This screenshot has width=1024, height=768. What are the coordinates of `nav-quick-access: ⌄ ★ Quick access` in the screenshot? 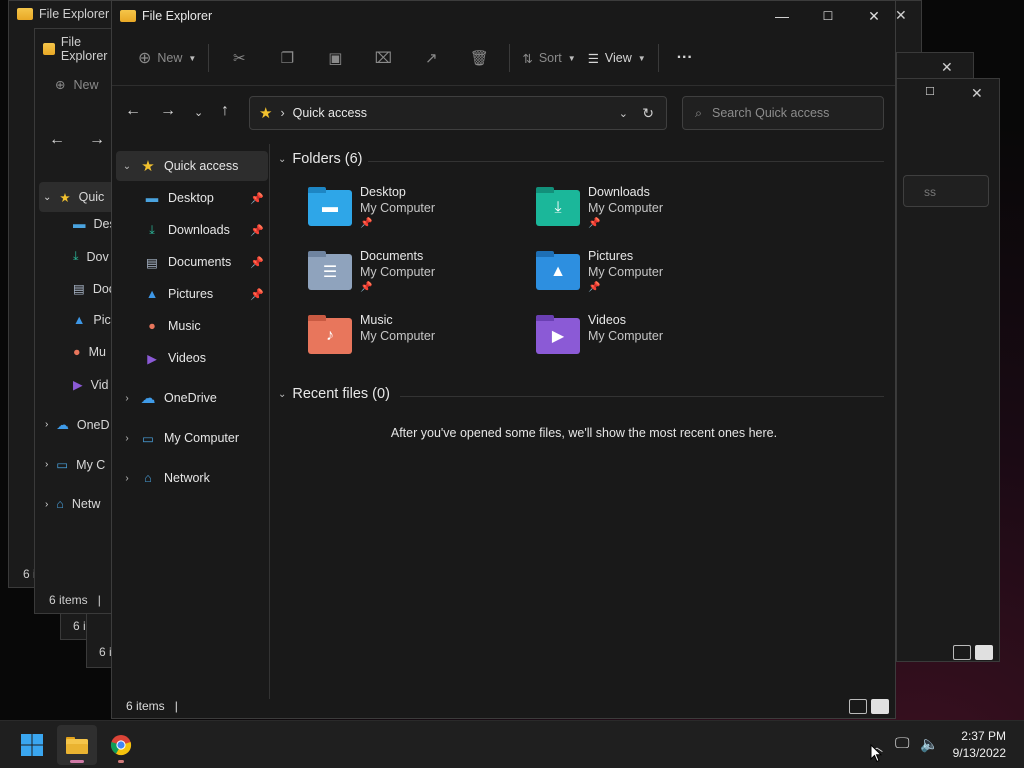 It's located at (192, 166).